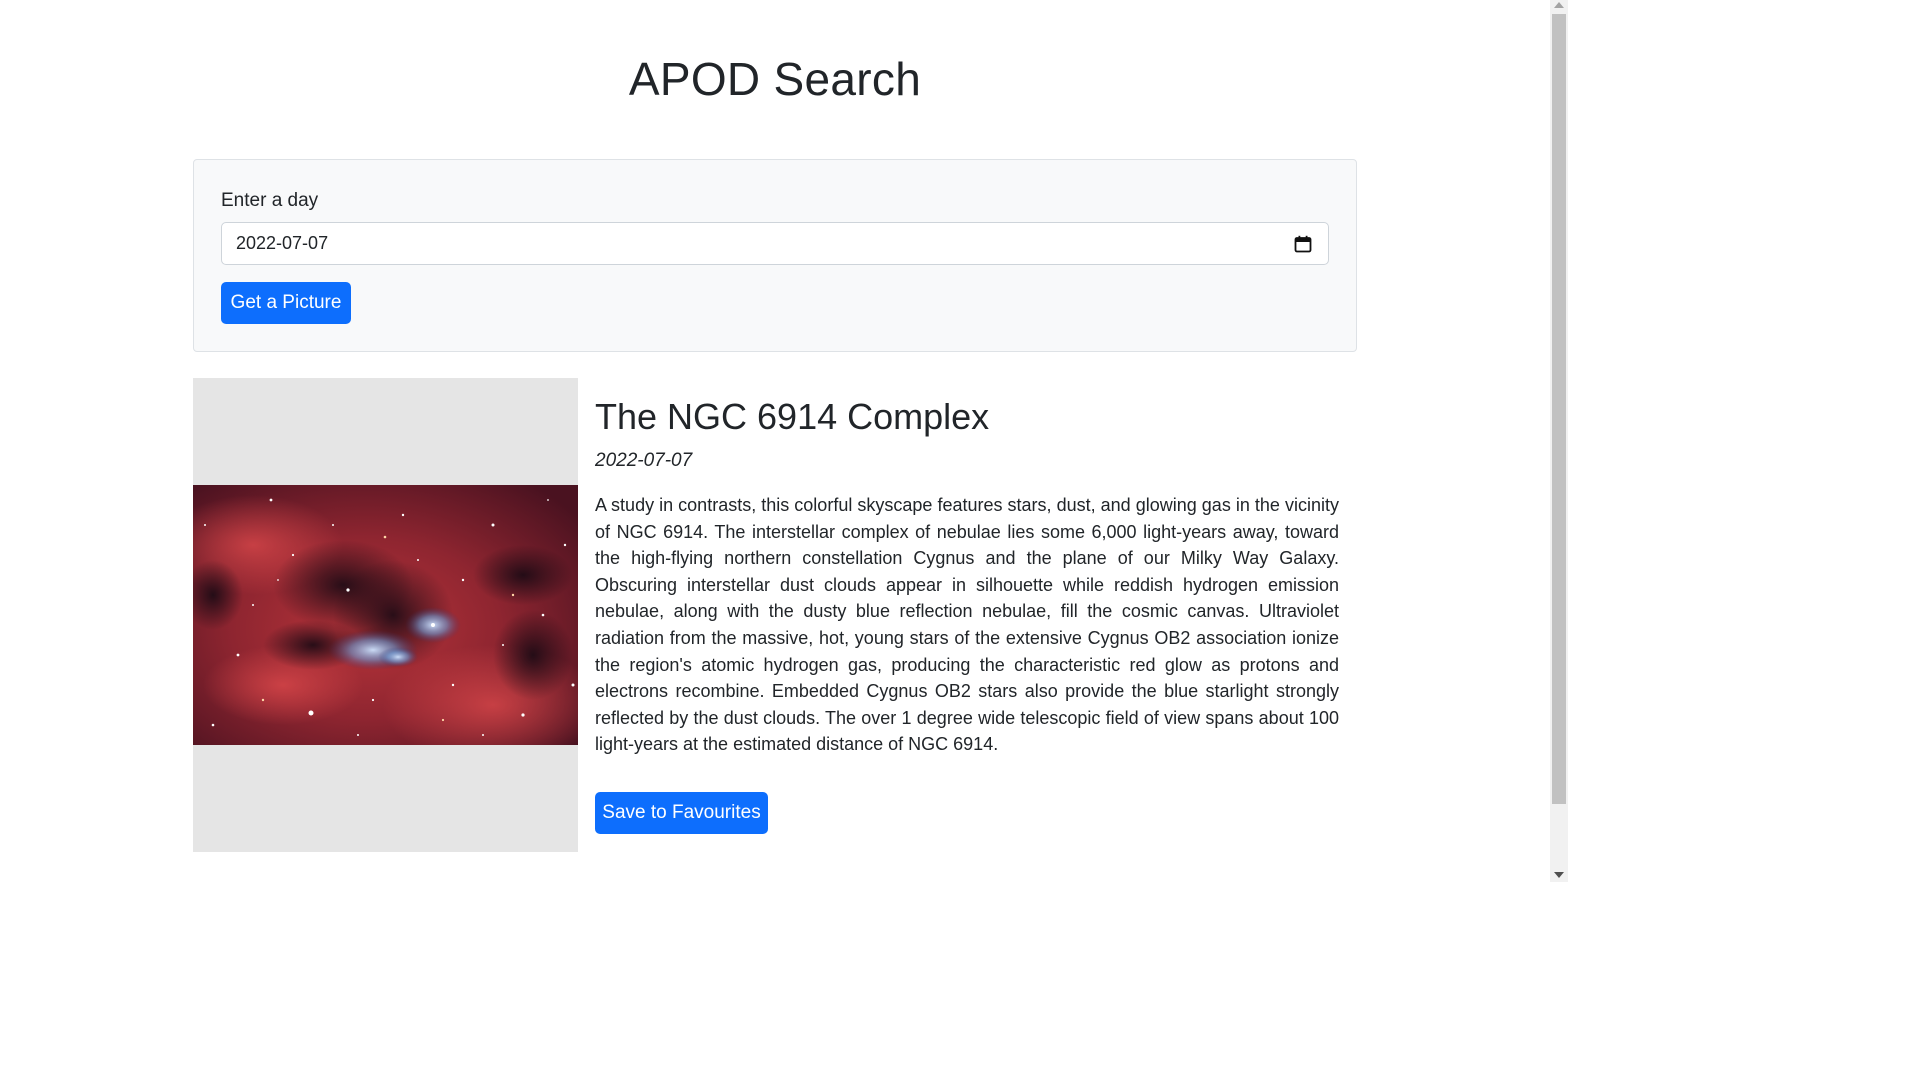 The height and width of the screenshot is (1080, 1920). What do you see at coordinates (1303, 244) in the screenshot?
I see `calendar-icon` at bounding box center [1303, 244].